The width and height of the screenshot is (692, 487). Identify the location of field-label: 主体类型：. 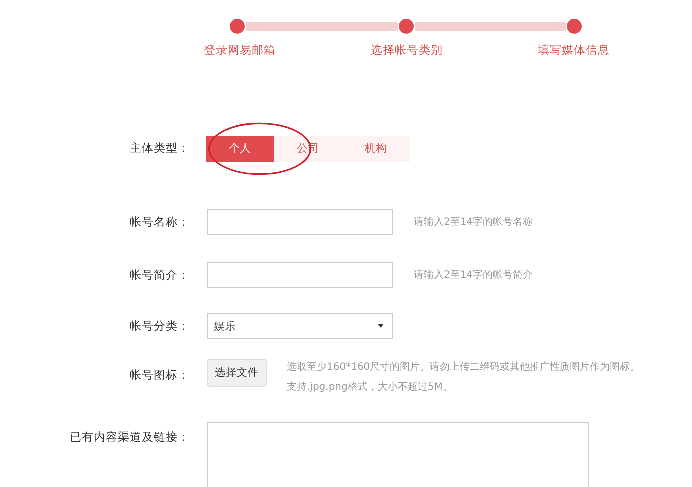
(160, 148).